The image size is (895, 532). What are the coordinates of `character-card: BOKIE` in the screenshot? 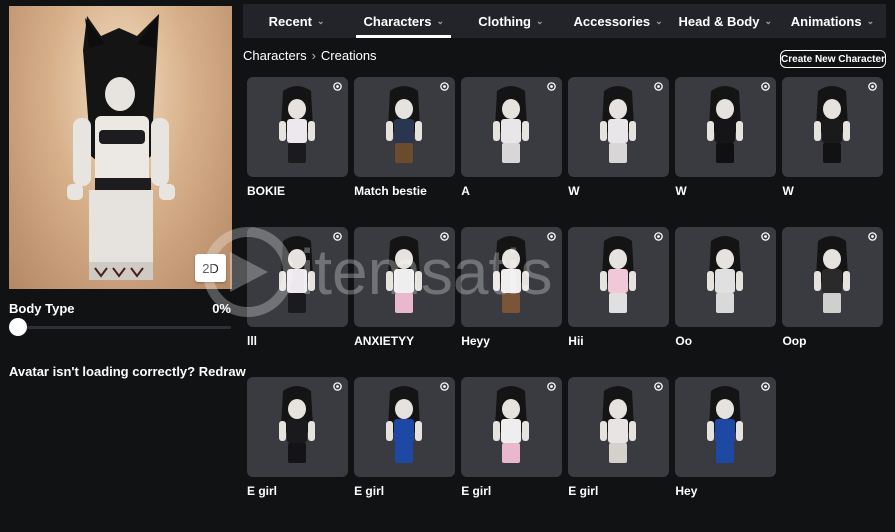 It's located at (297, 152).